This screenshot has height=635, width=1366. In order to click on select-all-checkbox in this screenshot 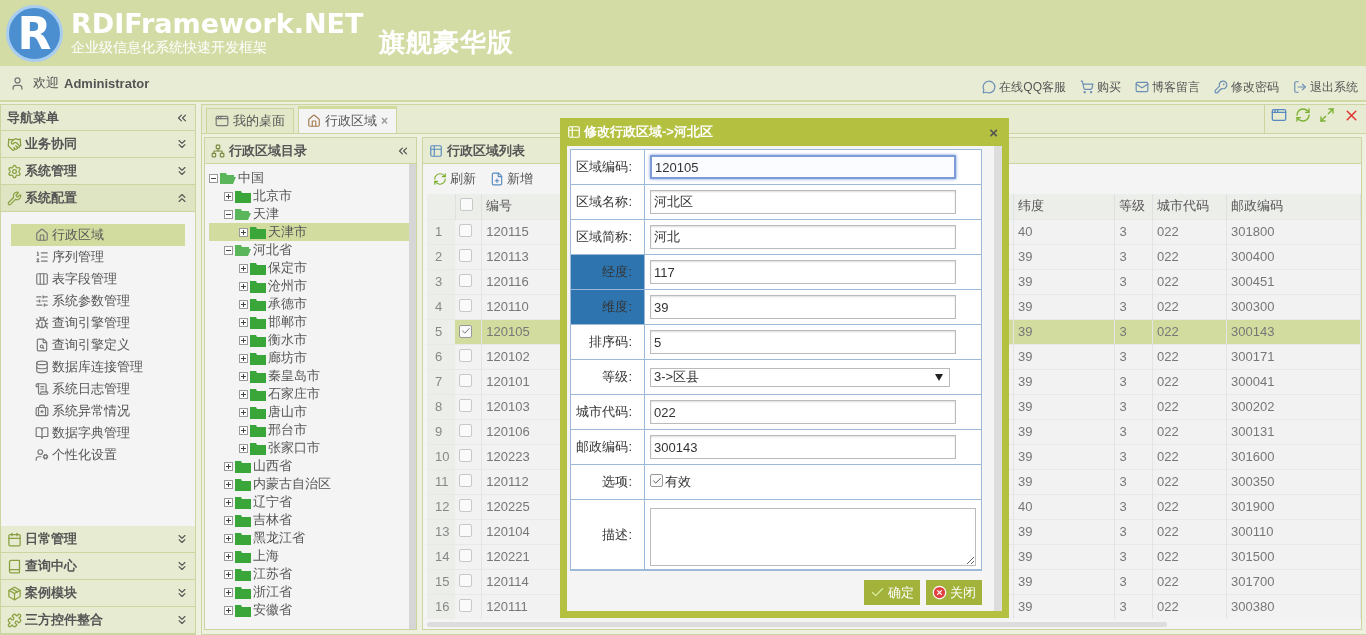, I will do `click(466, 205)`.